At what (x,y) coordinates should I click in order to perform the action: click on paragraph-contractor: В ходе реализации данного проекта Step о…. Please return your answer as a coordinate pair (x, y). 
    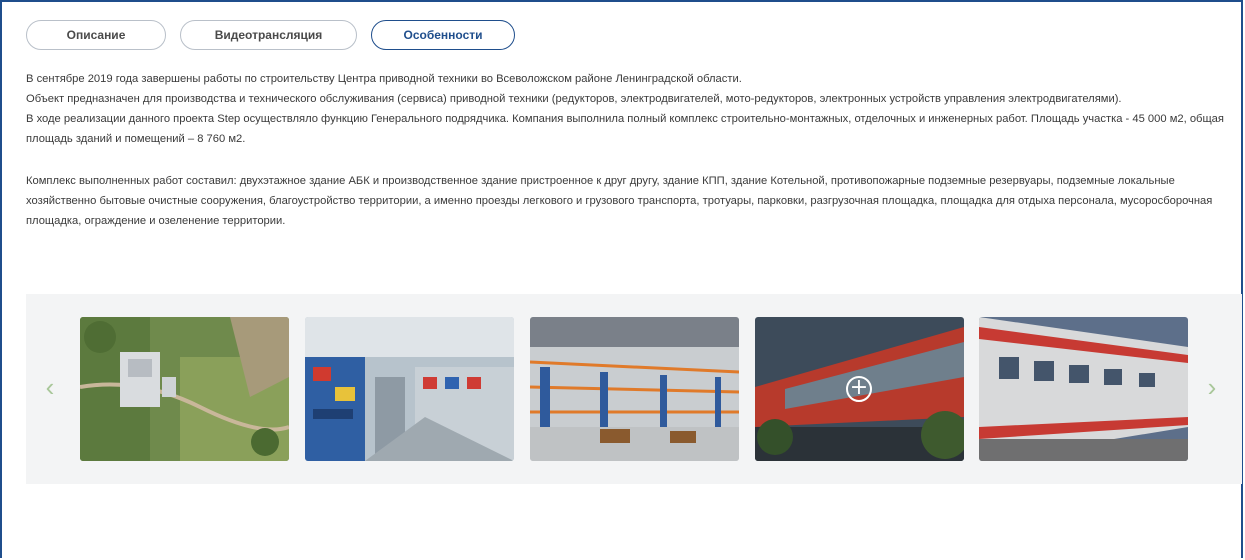
    Looking at the image, I should click on (625, 129).